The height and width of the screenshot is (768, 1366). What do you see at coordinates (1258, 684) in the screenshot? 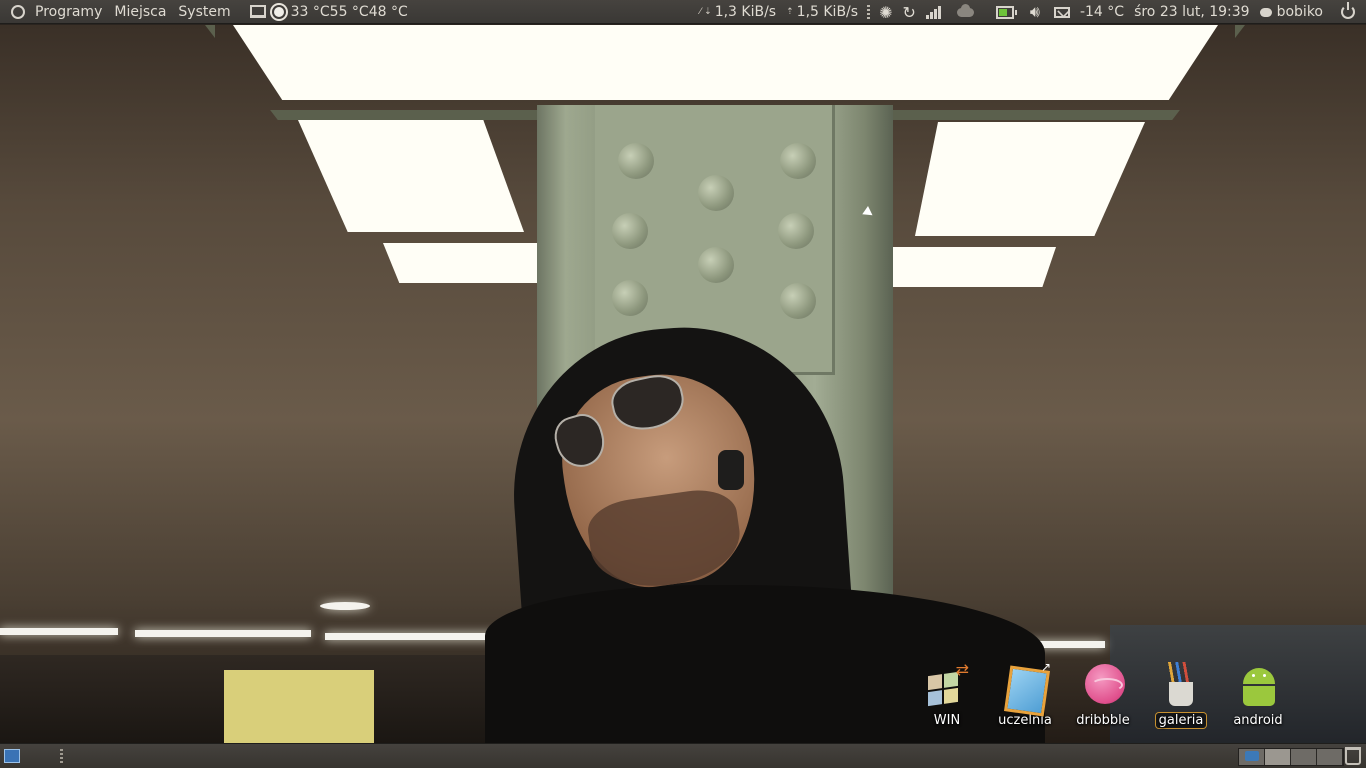
I see `android-icon` at bounding box center [1258, 684].